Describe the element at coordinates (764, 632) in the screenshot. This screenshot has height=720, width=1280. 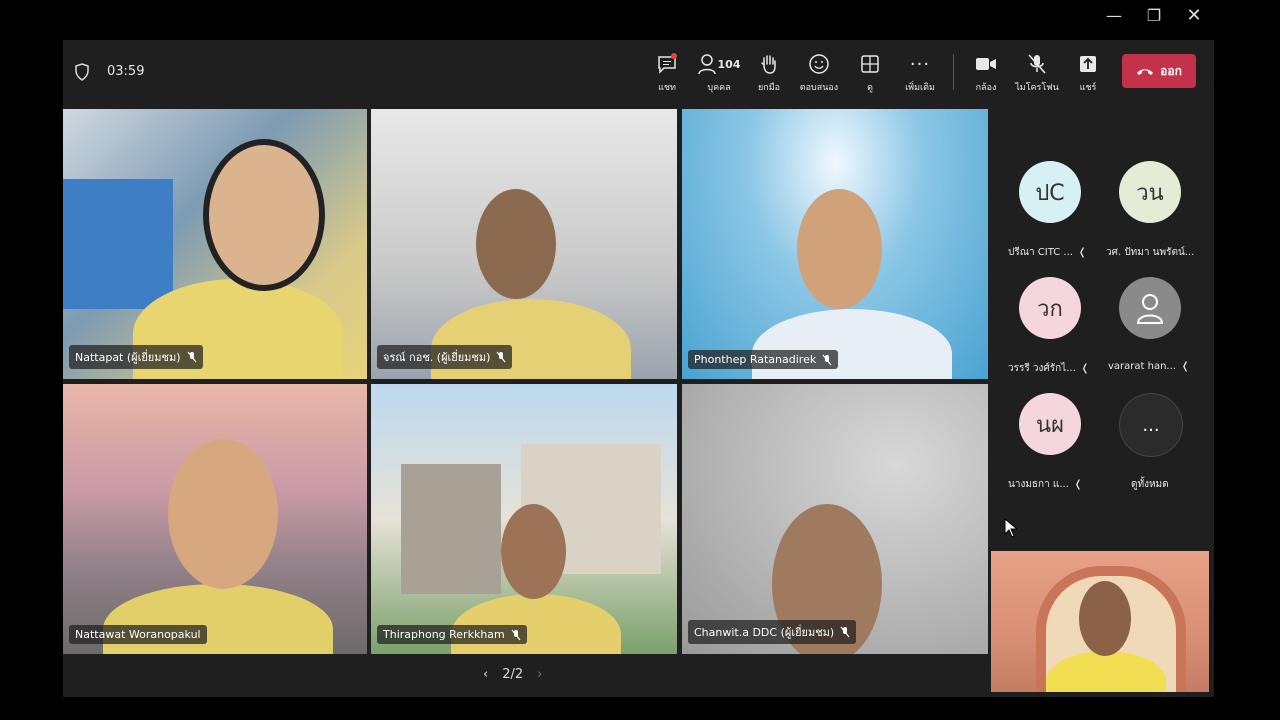
I see `participant-name: Chanwit.a DDC (ผู้เยี่ยมชม)` at that location.